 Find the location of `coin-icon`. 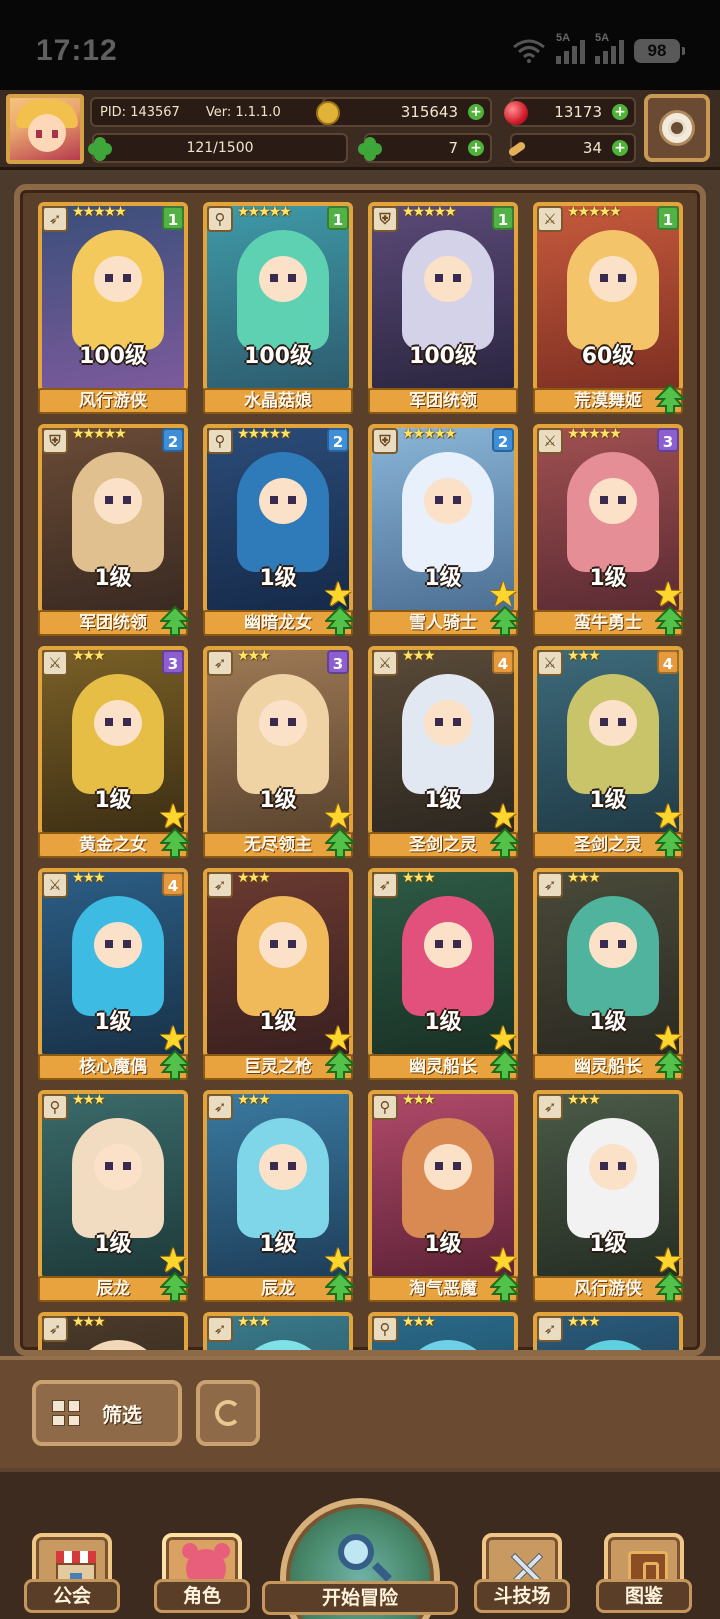

coin-icon is located at coordinates (328, 113).